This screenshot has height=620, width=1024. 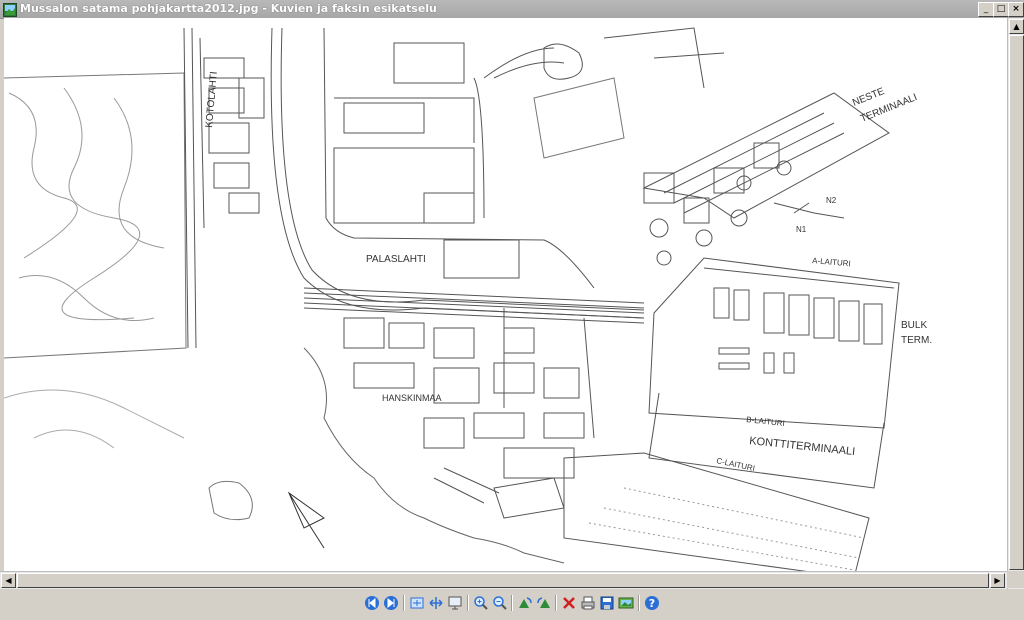 I want to click on map-label-kotolahti: KOTOLAHTI, so click(x=212, y=99).